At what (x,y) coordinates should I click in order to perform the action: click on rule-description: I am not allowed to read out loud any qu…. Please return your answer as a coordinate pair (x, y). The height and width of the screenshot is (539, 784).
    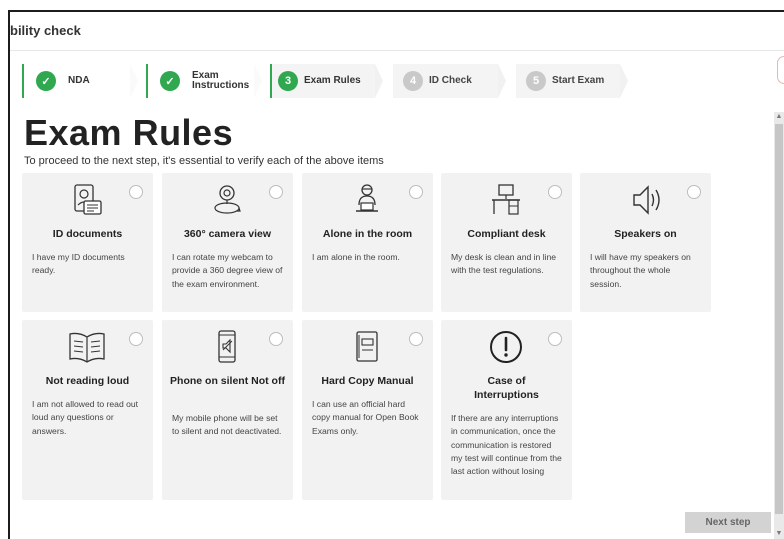
    Looking at the image, I should click on (85, 417).